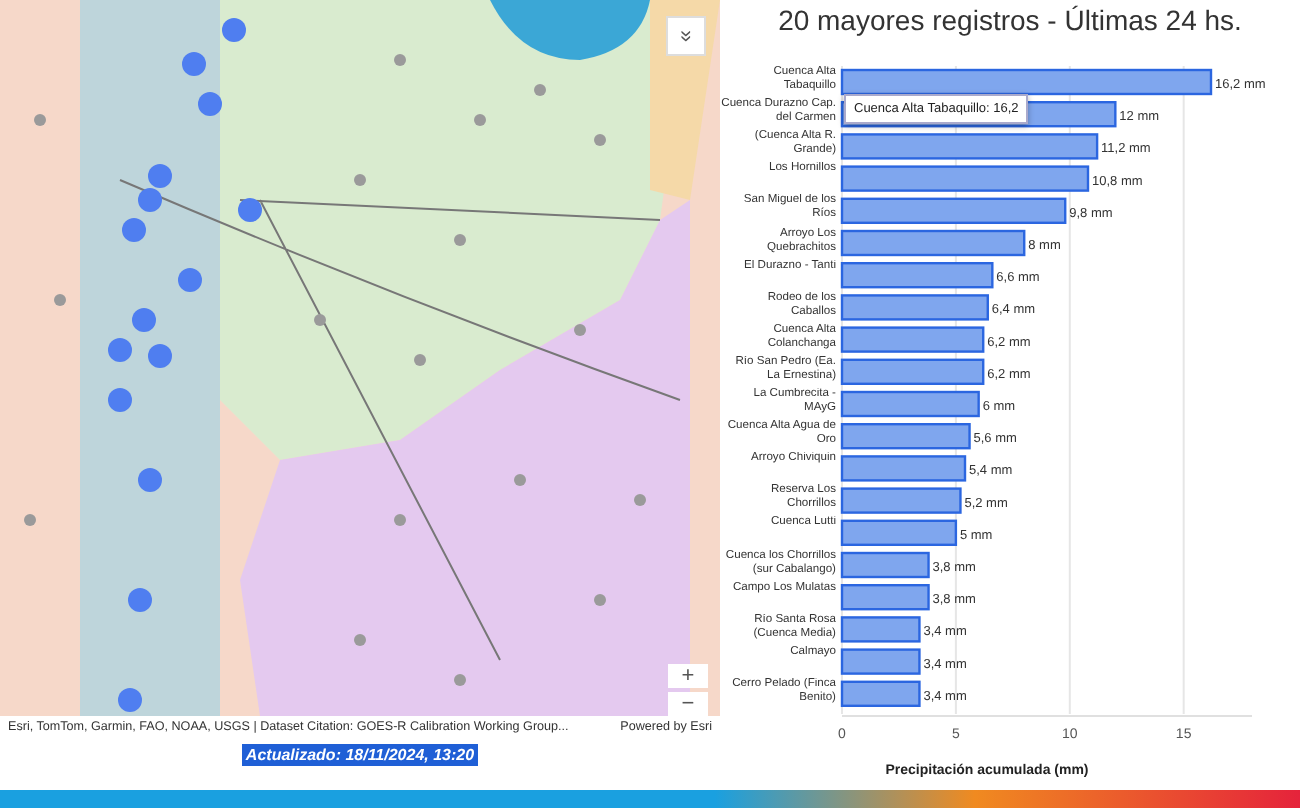 This screenshot has height=808, width=1300. I want to click on zoom-in-button: +, so click(688, 676).